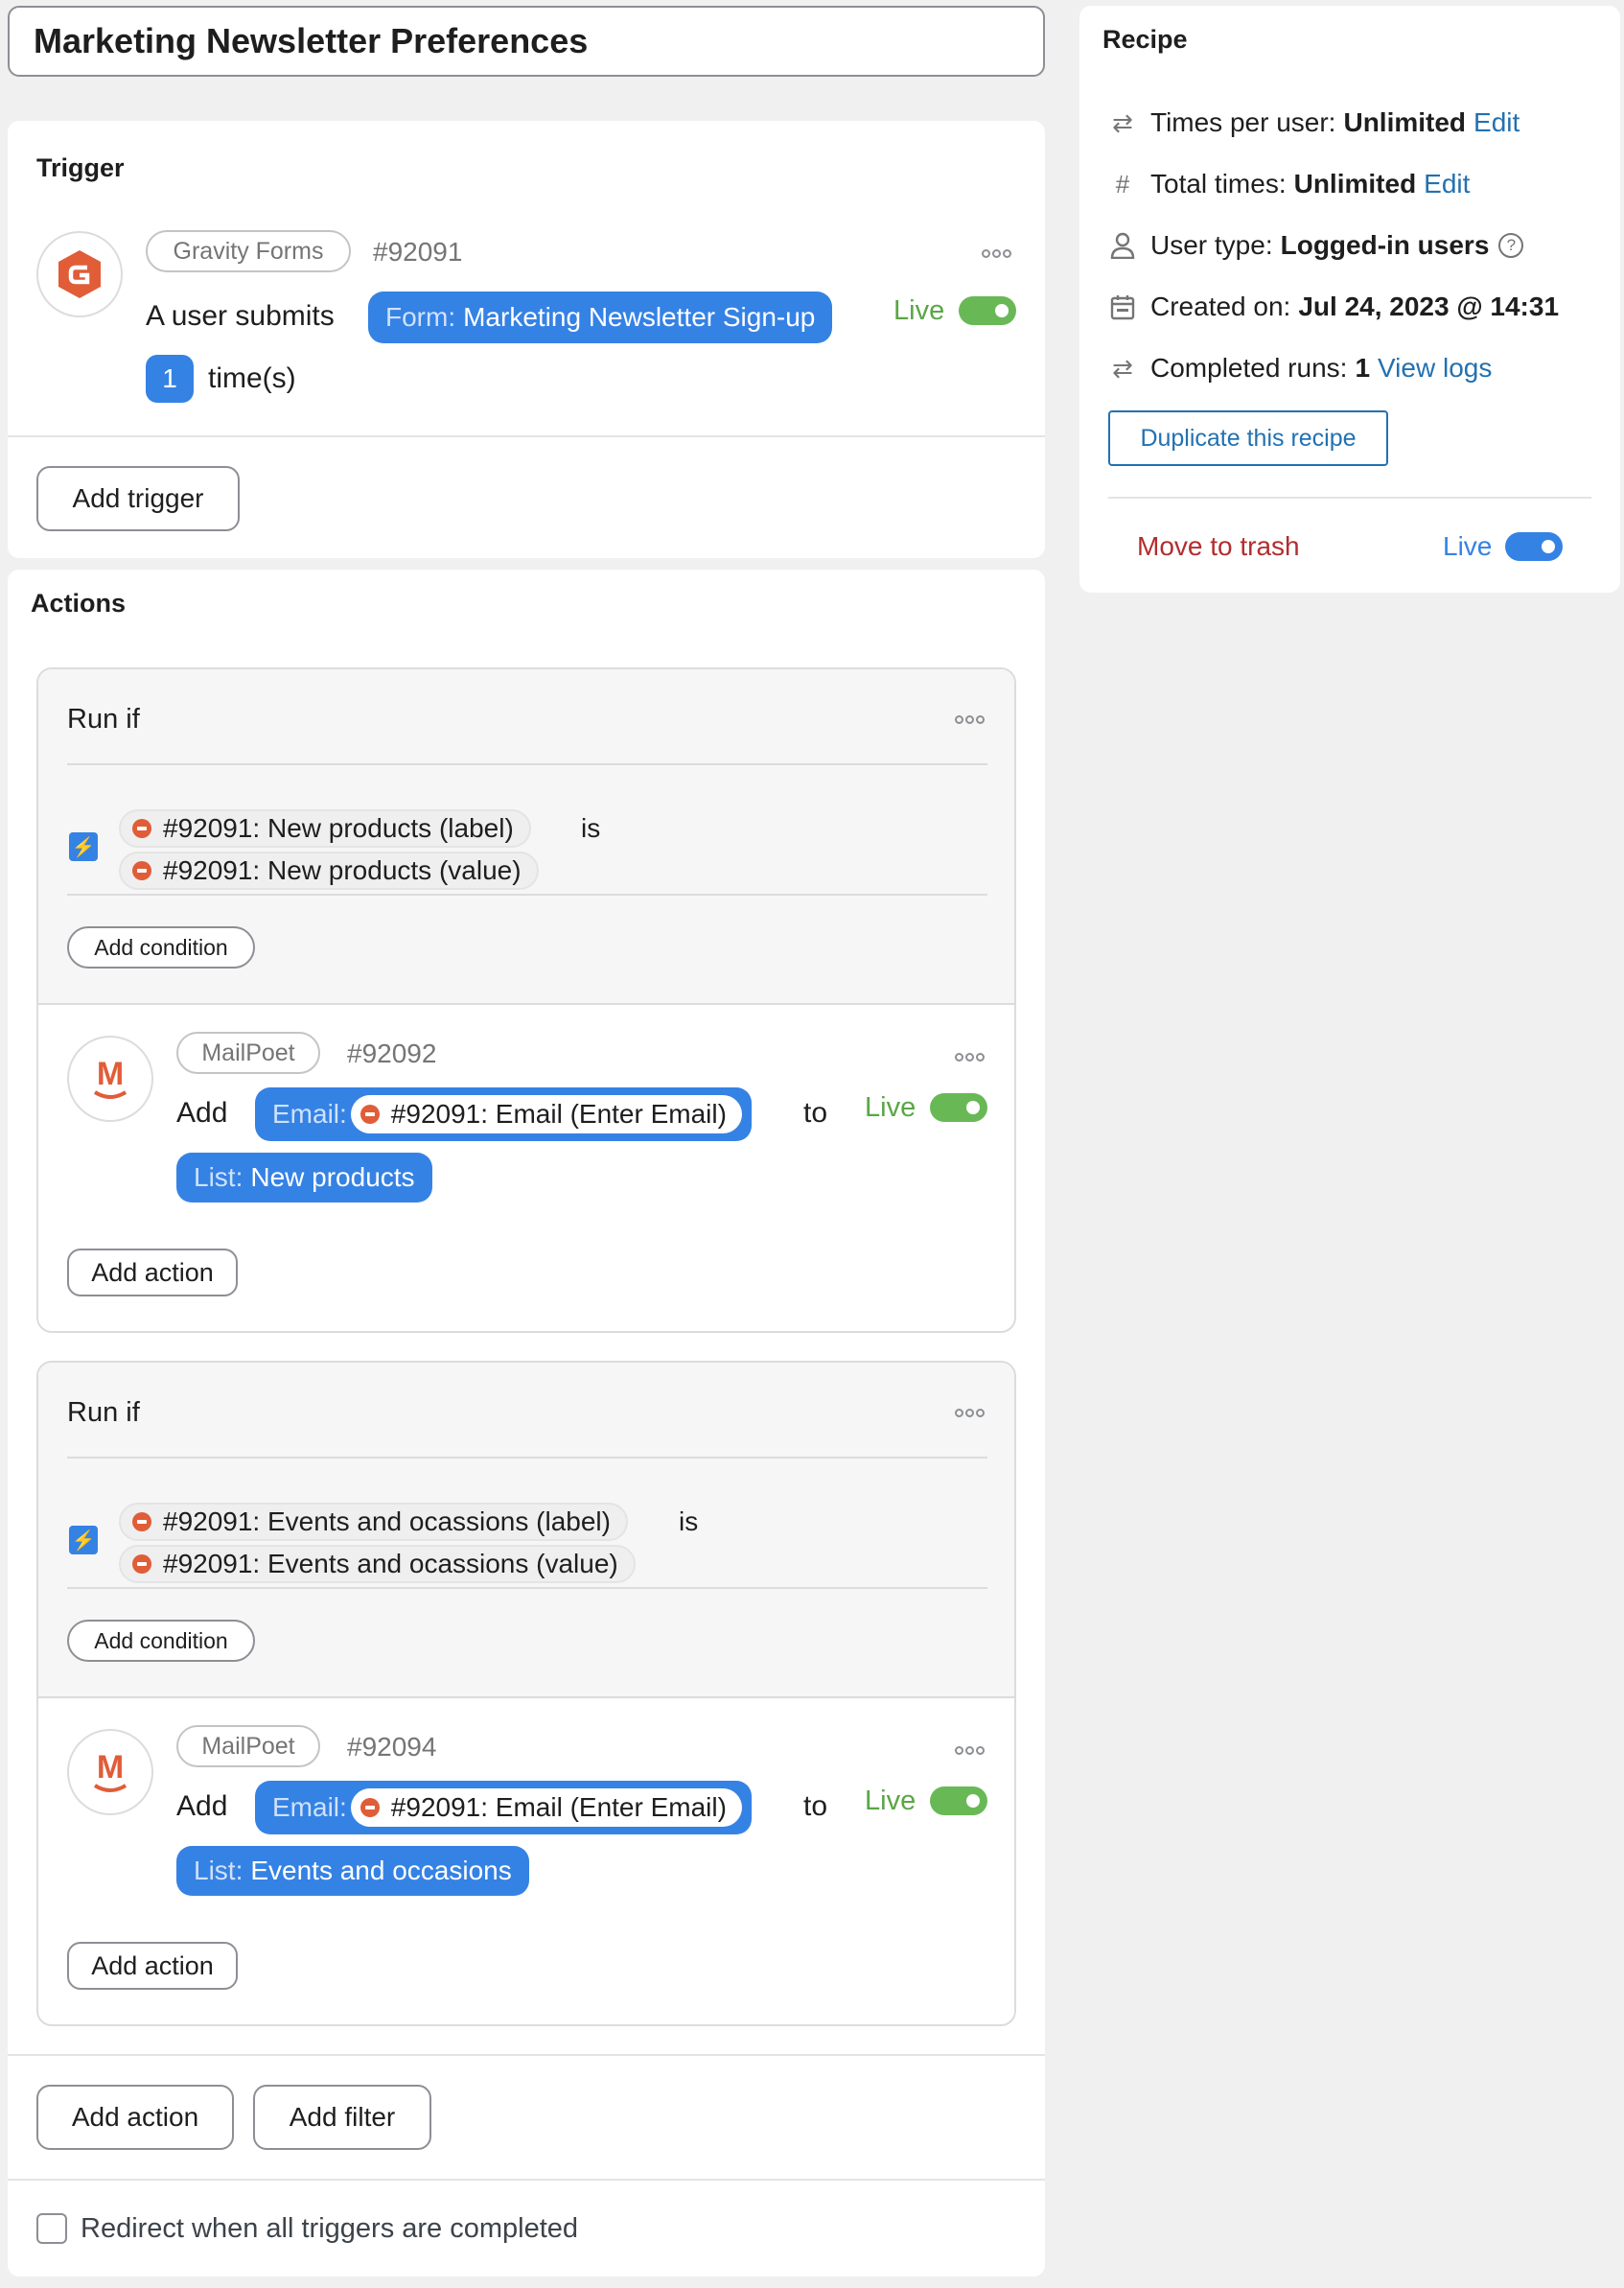 The height and width of the screenshot is (2288, 1624). Describe the element at coordinates (526, 2055) in the screenshot. I see `actions-footer-divider` at that location.